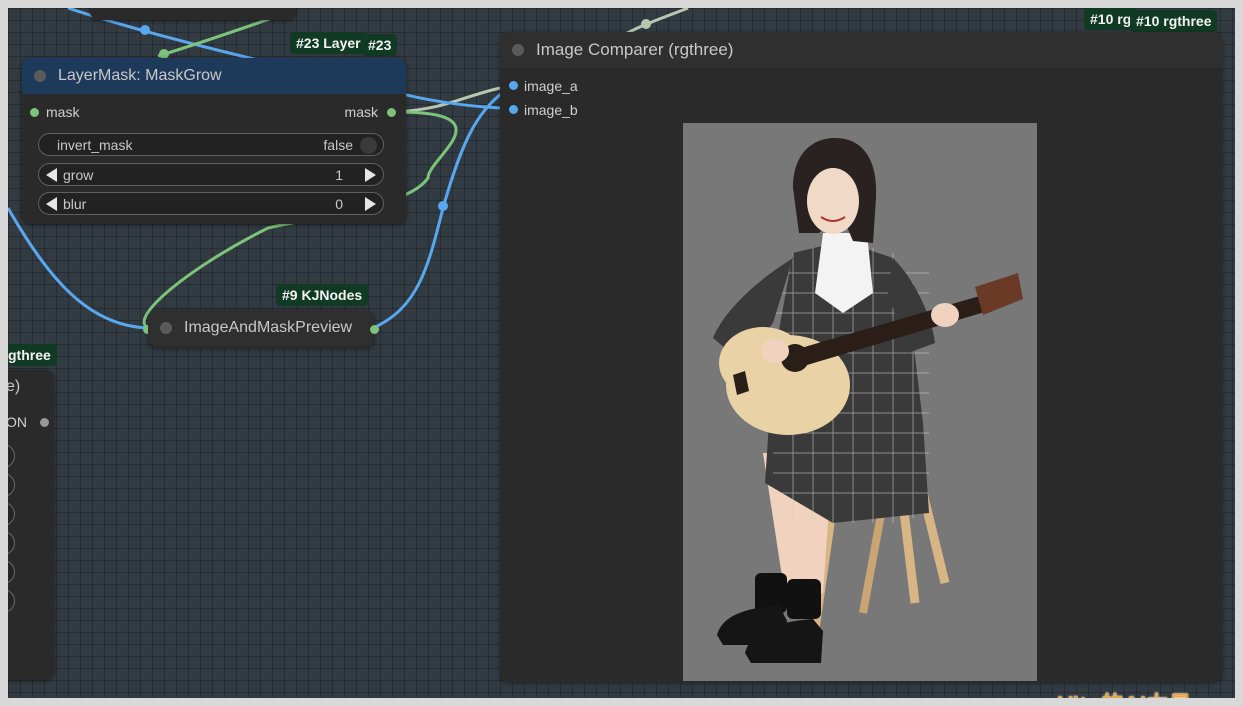 The height and width of the screenshot is (706, 1243). Describe the element at coordinates (193, 14) in the screenshot. I see `top-partial-node` at that location.